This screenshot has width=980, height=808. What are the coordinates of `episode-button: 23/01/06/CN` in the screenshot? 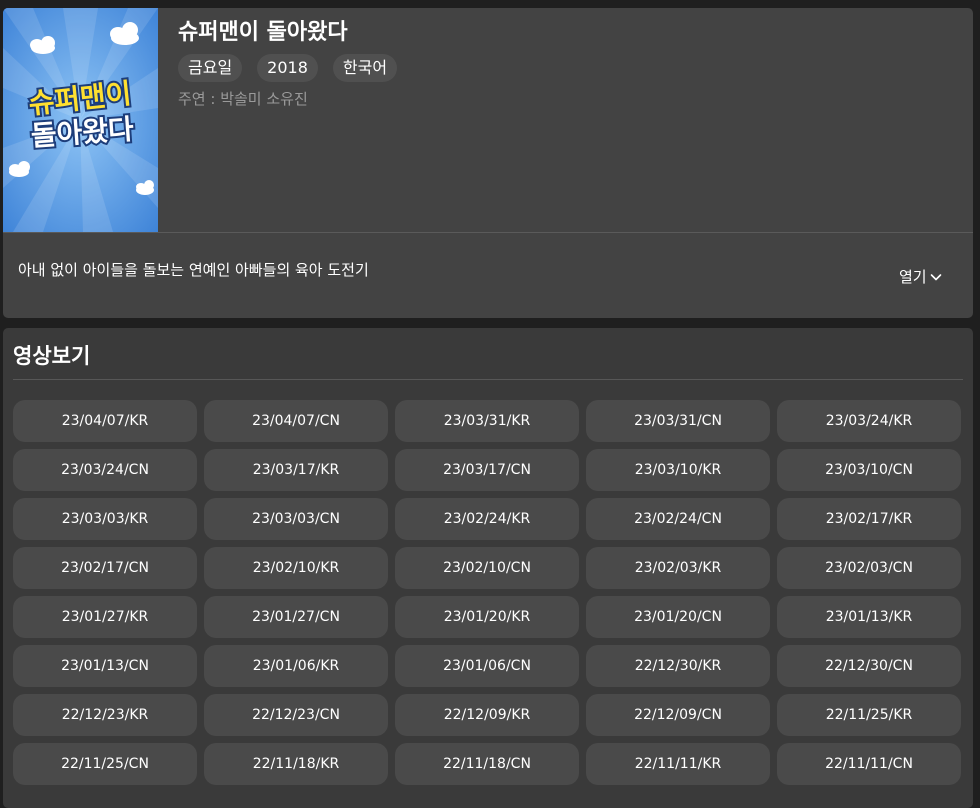 It's located at (487, 666).